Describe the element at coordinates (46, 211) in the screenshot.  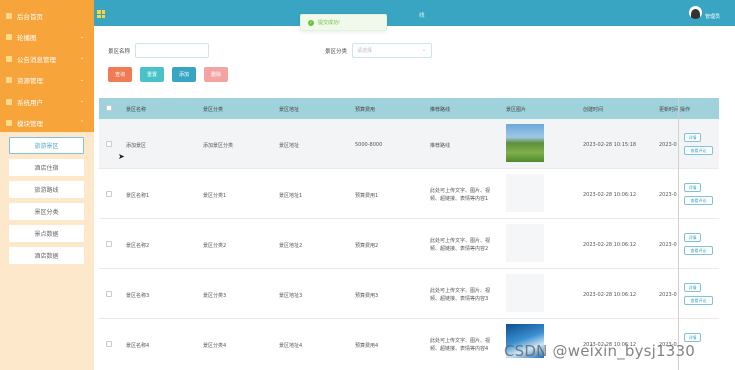
I see `sub-item-category: 景区分类` at that location.